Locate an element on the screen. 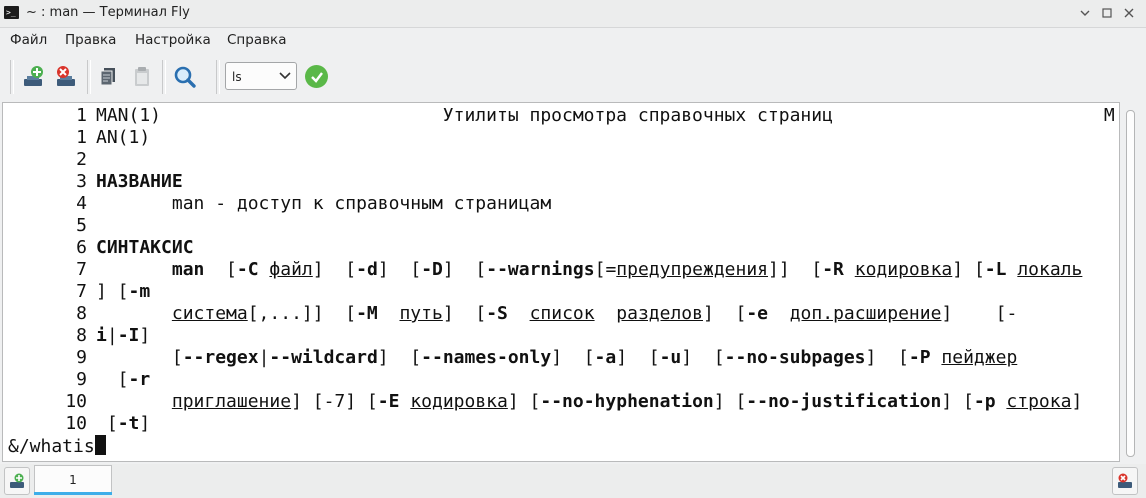 Image resolution: width=1146 pixels, height=498 pixels. terminal-text: НАЗВАНИЕ is located at coordinates (139, 181).